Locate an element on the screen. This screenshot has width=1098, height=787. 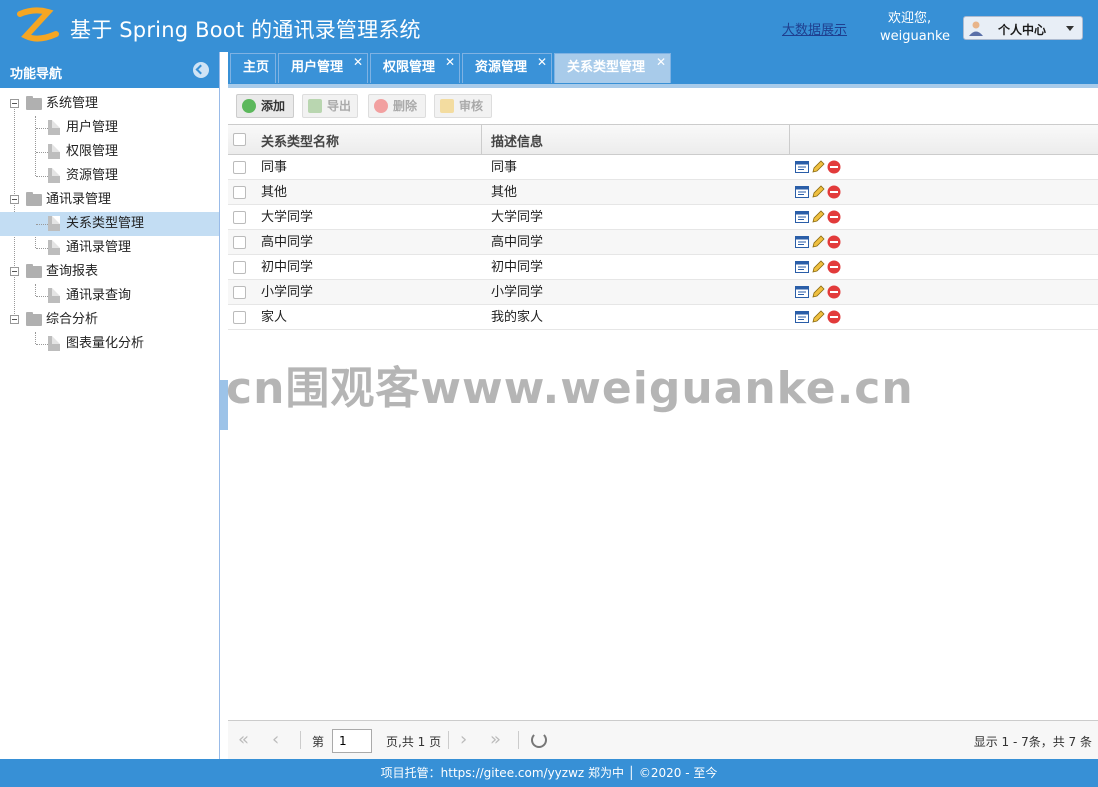
column-header-name: 关系类型名称 is located at coordinates (300, 140).